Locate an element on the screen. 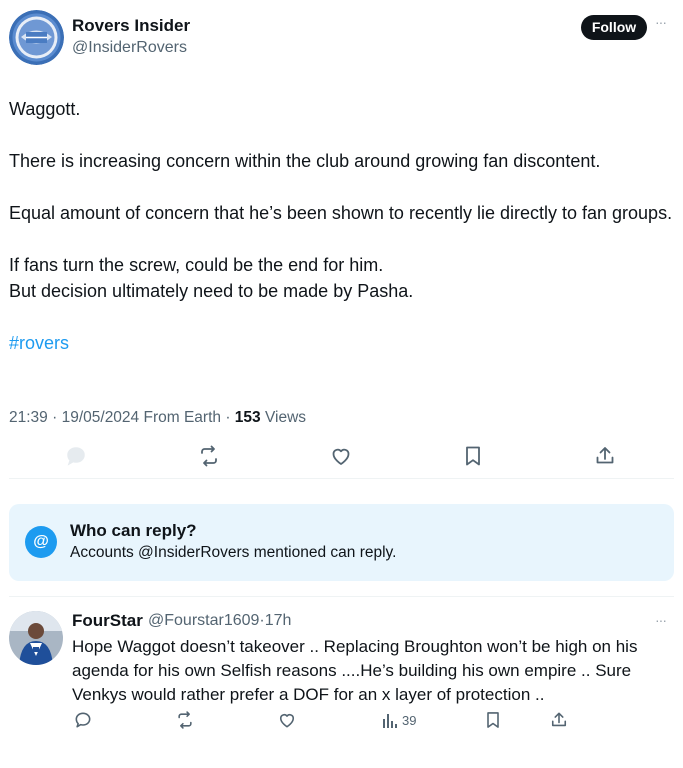 The height and width of the screenshot is (768, 683). reply-reply-icon is located at coordinates (83, 720).